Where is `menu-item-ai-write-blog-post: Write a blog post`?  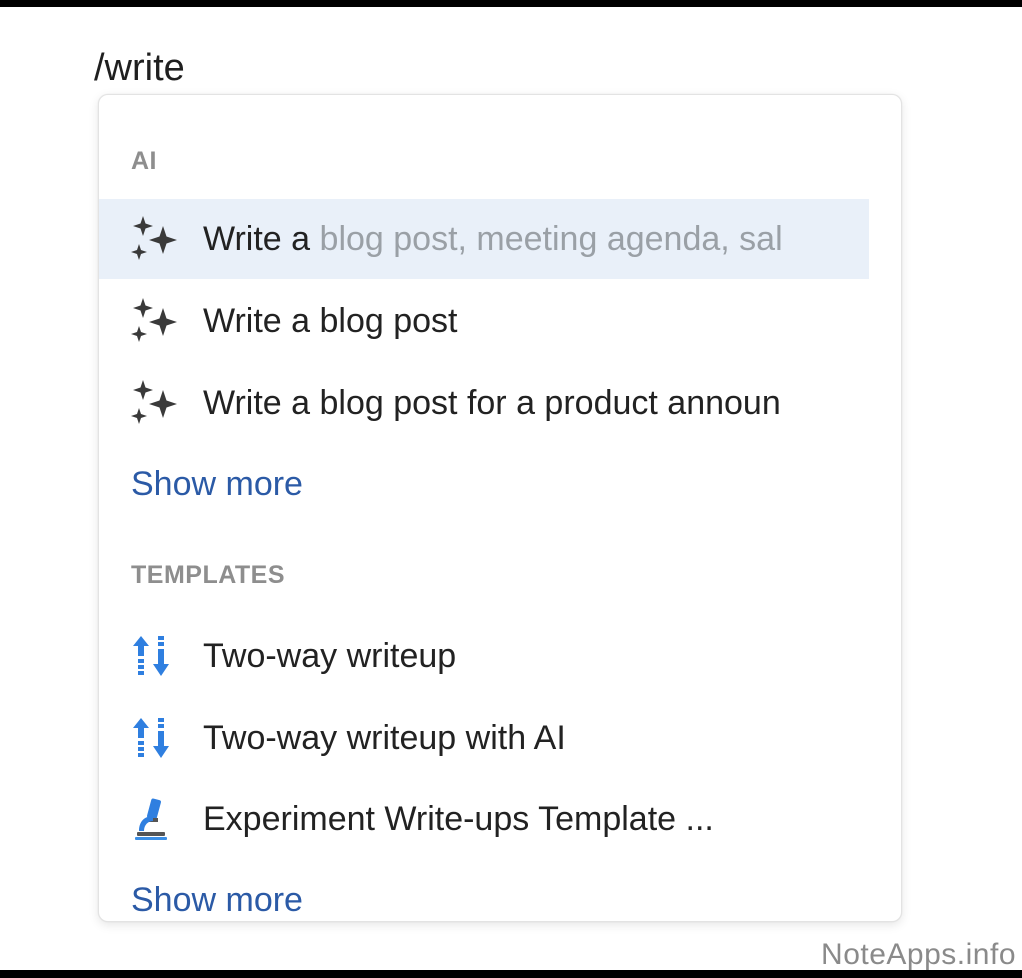
menu-item-ai-write-blog-post: Write a blog post is located at coordinates (484, 321).